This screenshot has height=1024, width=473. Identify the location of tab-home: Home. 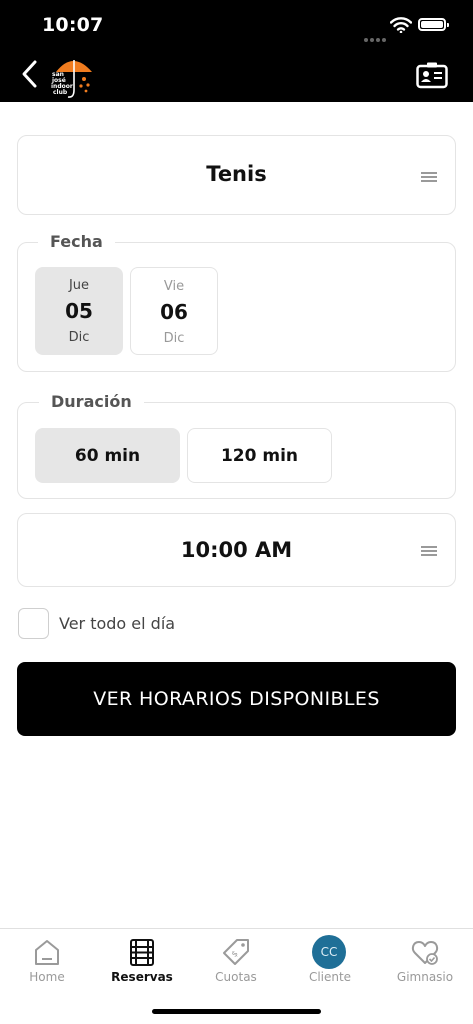
(47, 959).